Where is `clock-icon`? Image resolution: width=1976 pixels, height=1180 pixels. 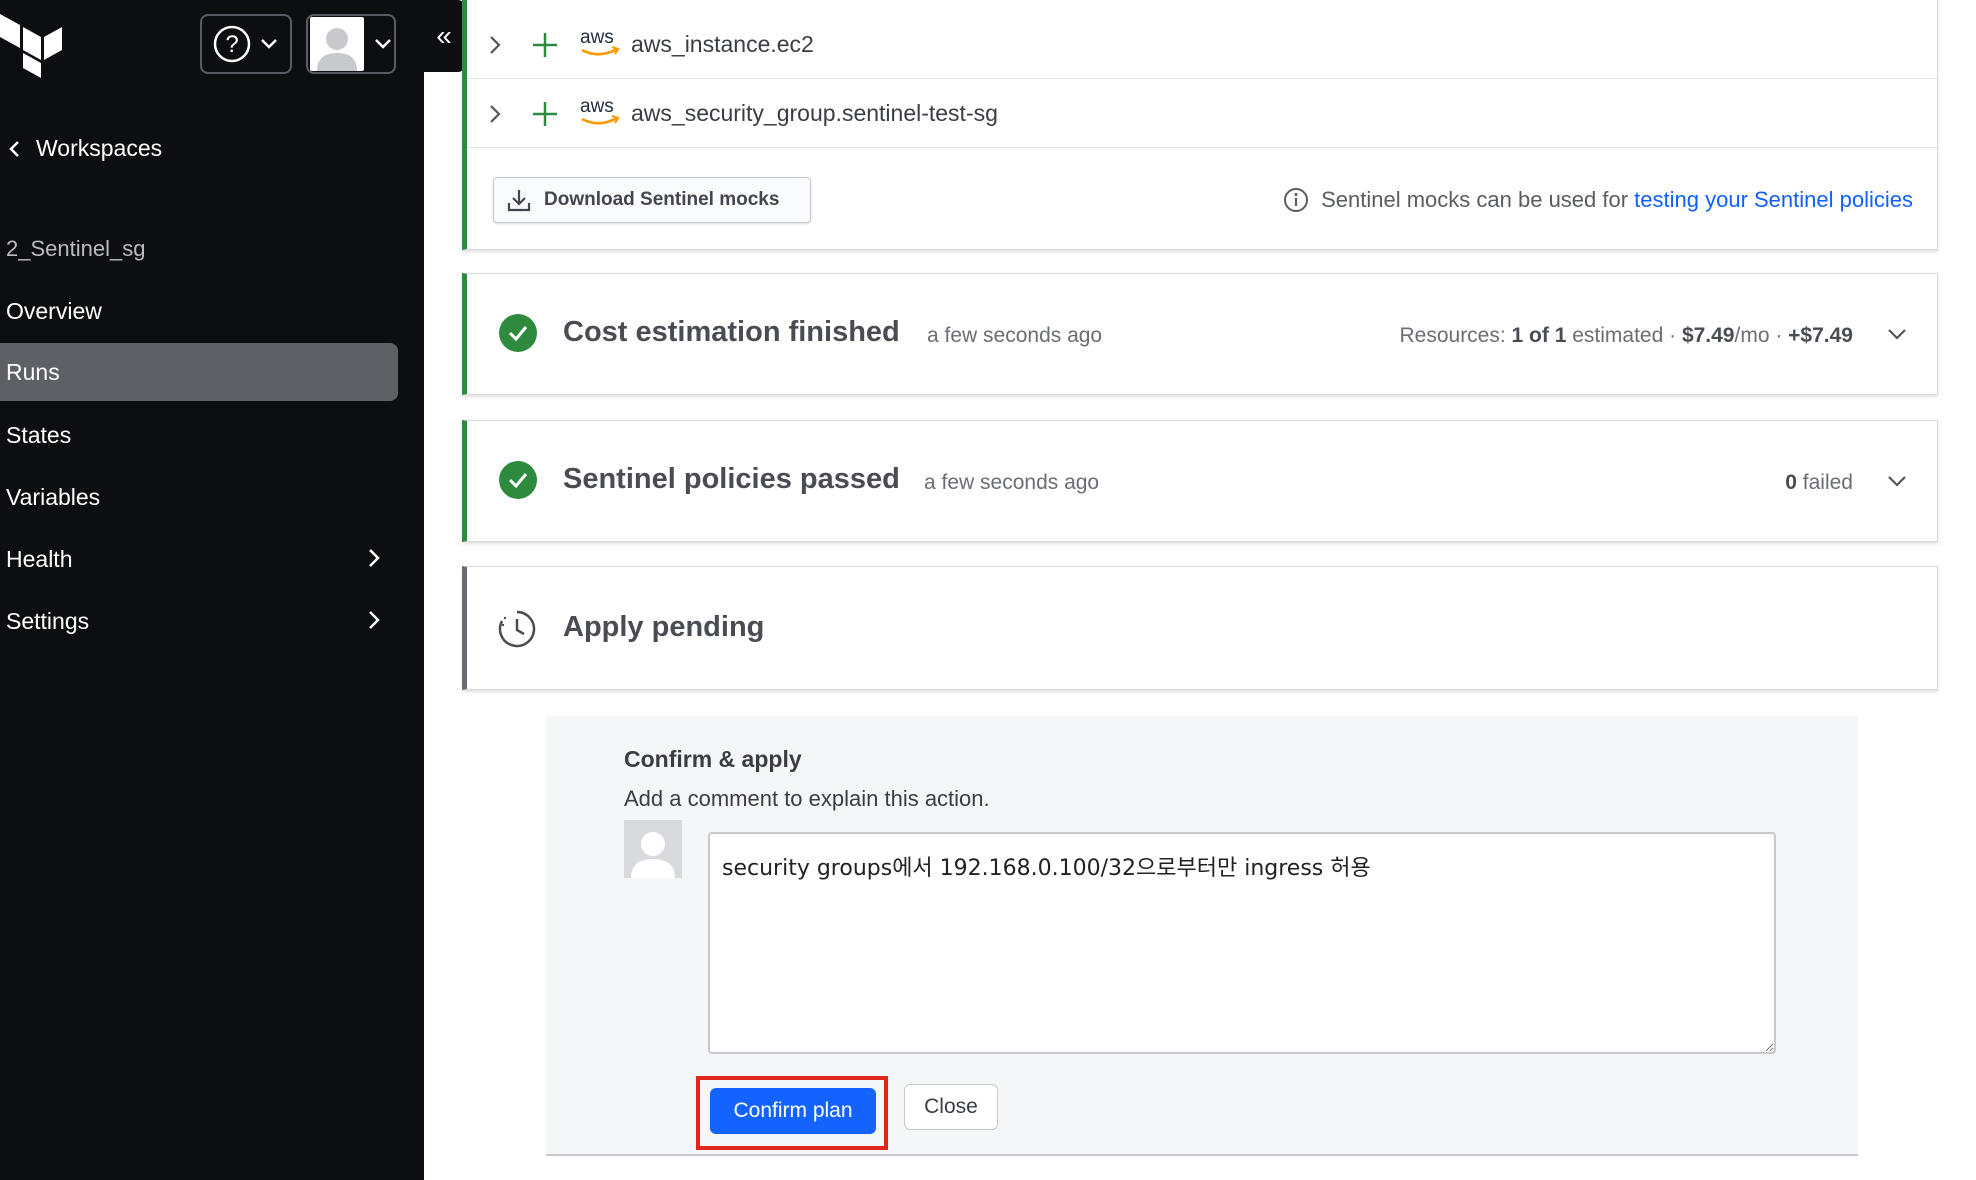
clock-icon is located at coordinates (517, 629).